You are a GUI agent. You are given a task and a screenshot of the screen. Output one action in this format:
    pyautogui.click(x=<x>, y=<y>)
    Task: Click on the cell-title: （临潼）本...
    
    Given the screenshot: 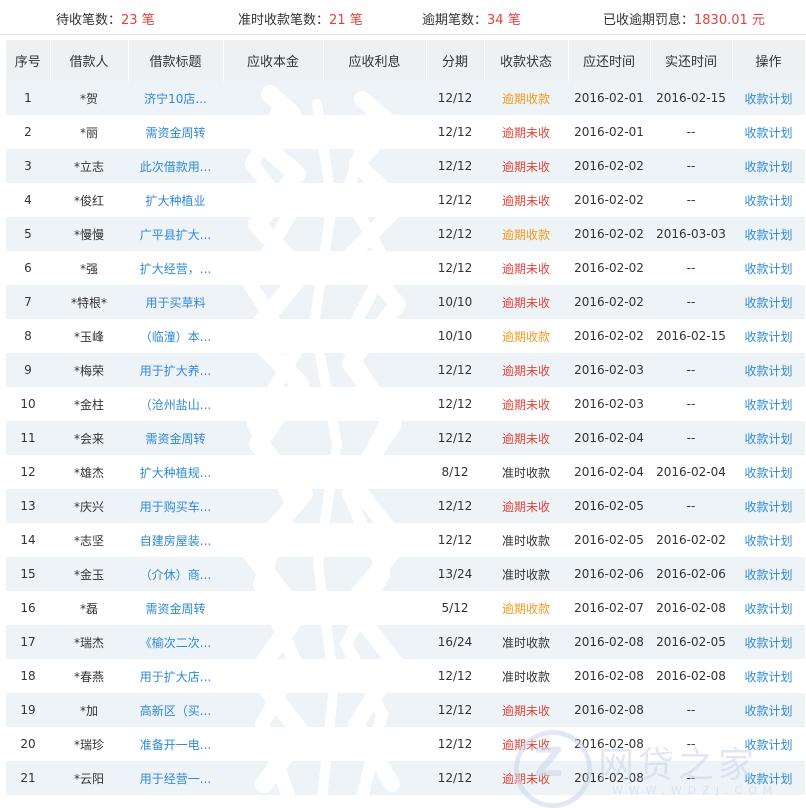 What is the action you would take?
    pyautogui.click(x=175, y=336)
    